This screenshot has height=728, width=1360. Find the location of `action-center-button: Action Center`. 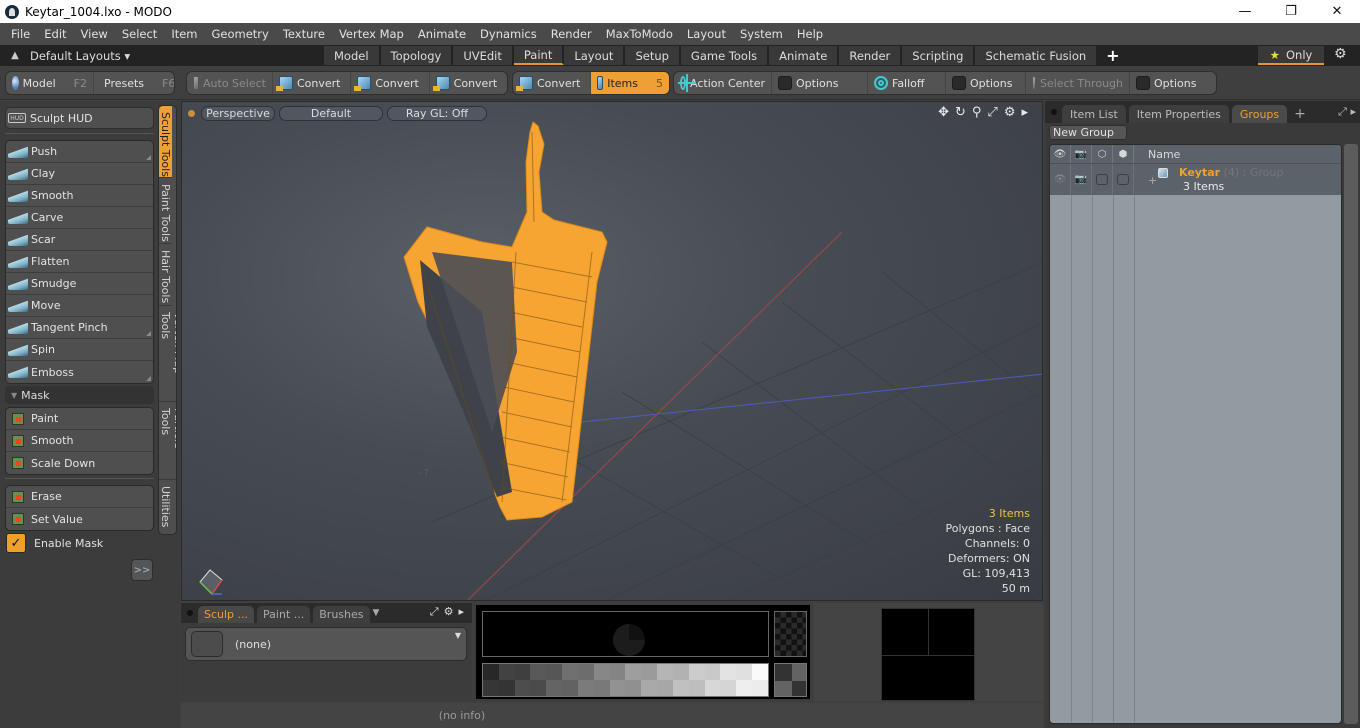

action-center-button: Action Center is located at coordinates (723, 83).